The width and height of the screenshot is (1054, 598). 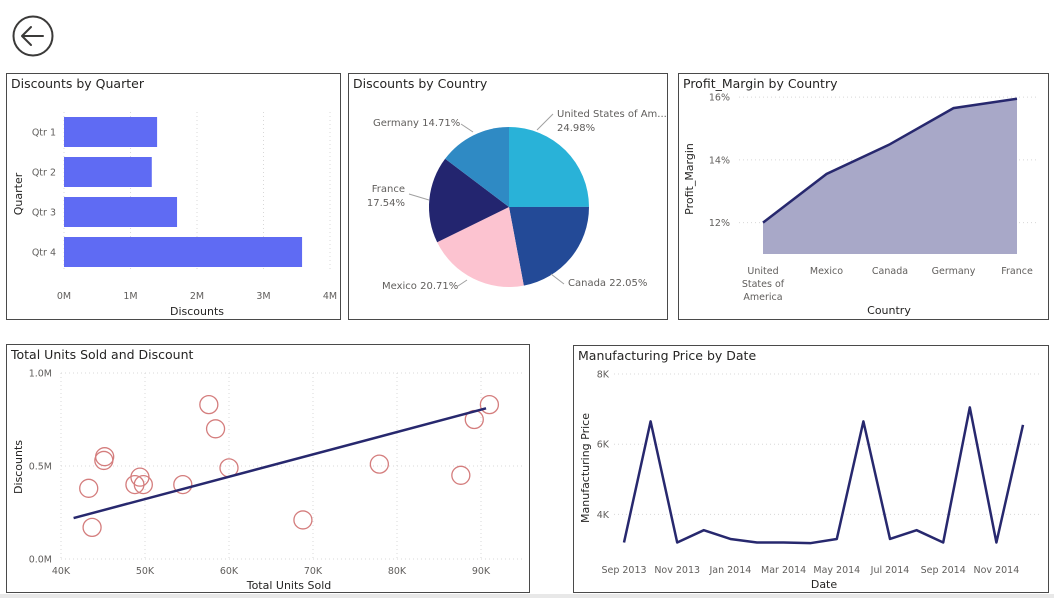 I want to click on area-fill, so click(x=890, y=176).